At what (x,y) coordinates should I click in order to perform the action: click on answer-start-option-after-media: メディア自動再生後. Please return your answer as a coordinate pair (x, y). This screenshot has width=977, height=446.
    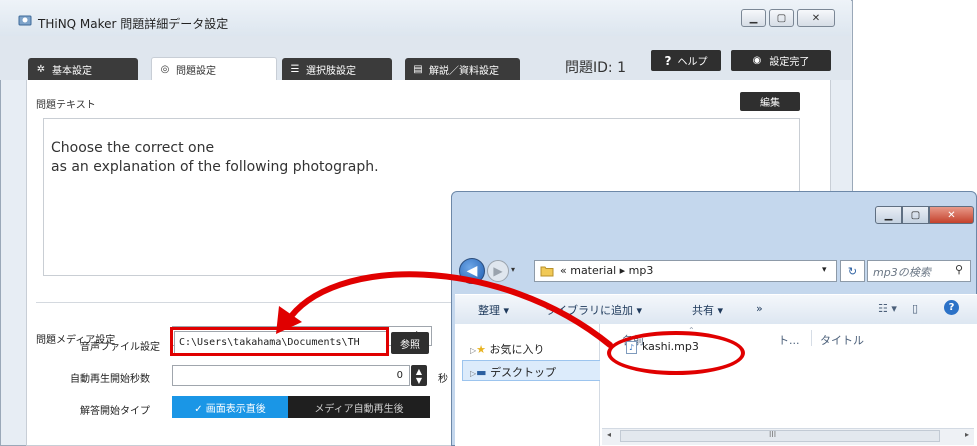
    Looking at the image, I should click on (359, 407).